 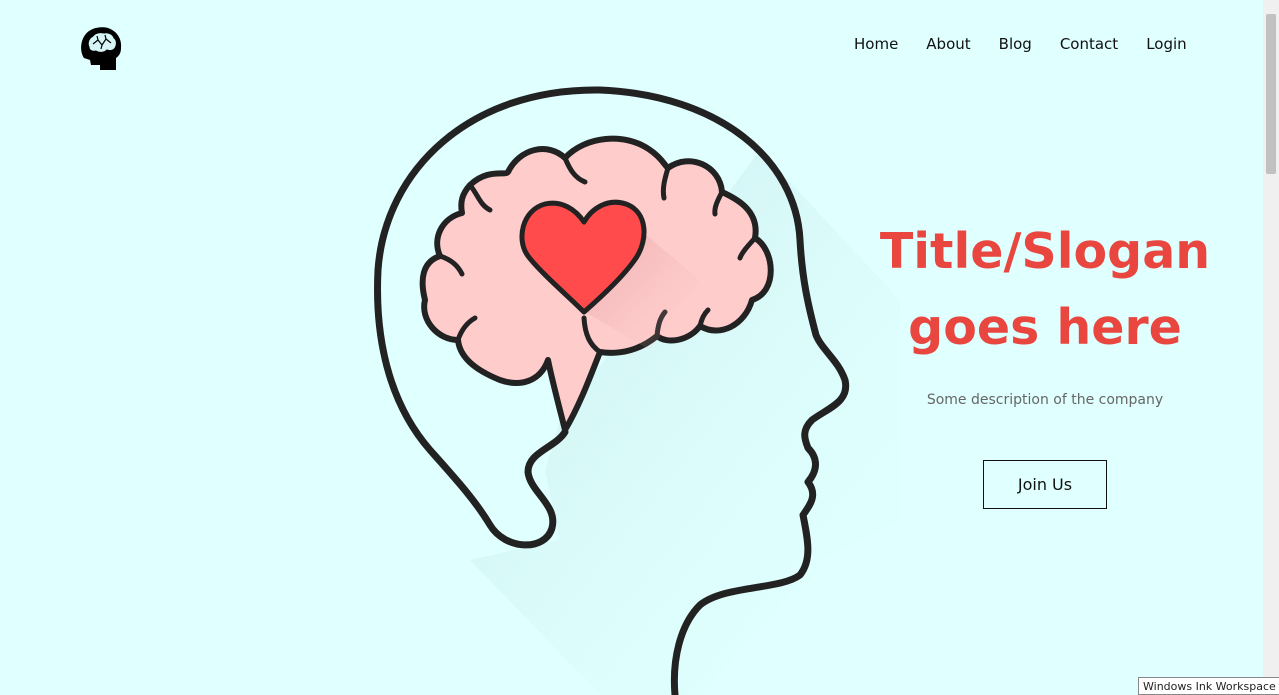 I want to click on hero-title-line2: goes here, so click(x=1045, y=327).